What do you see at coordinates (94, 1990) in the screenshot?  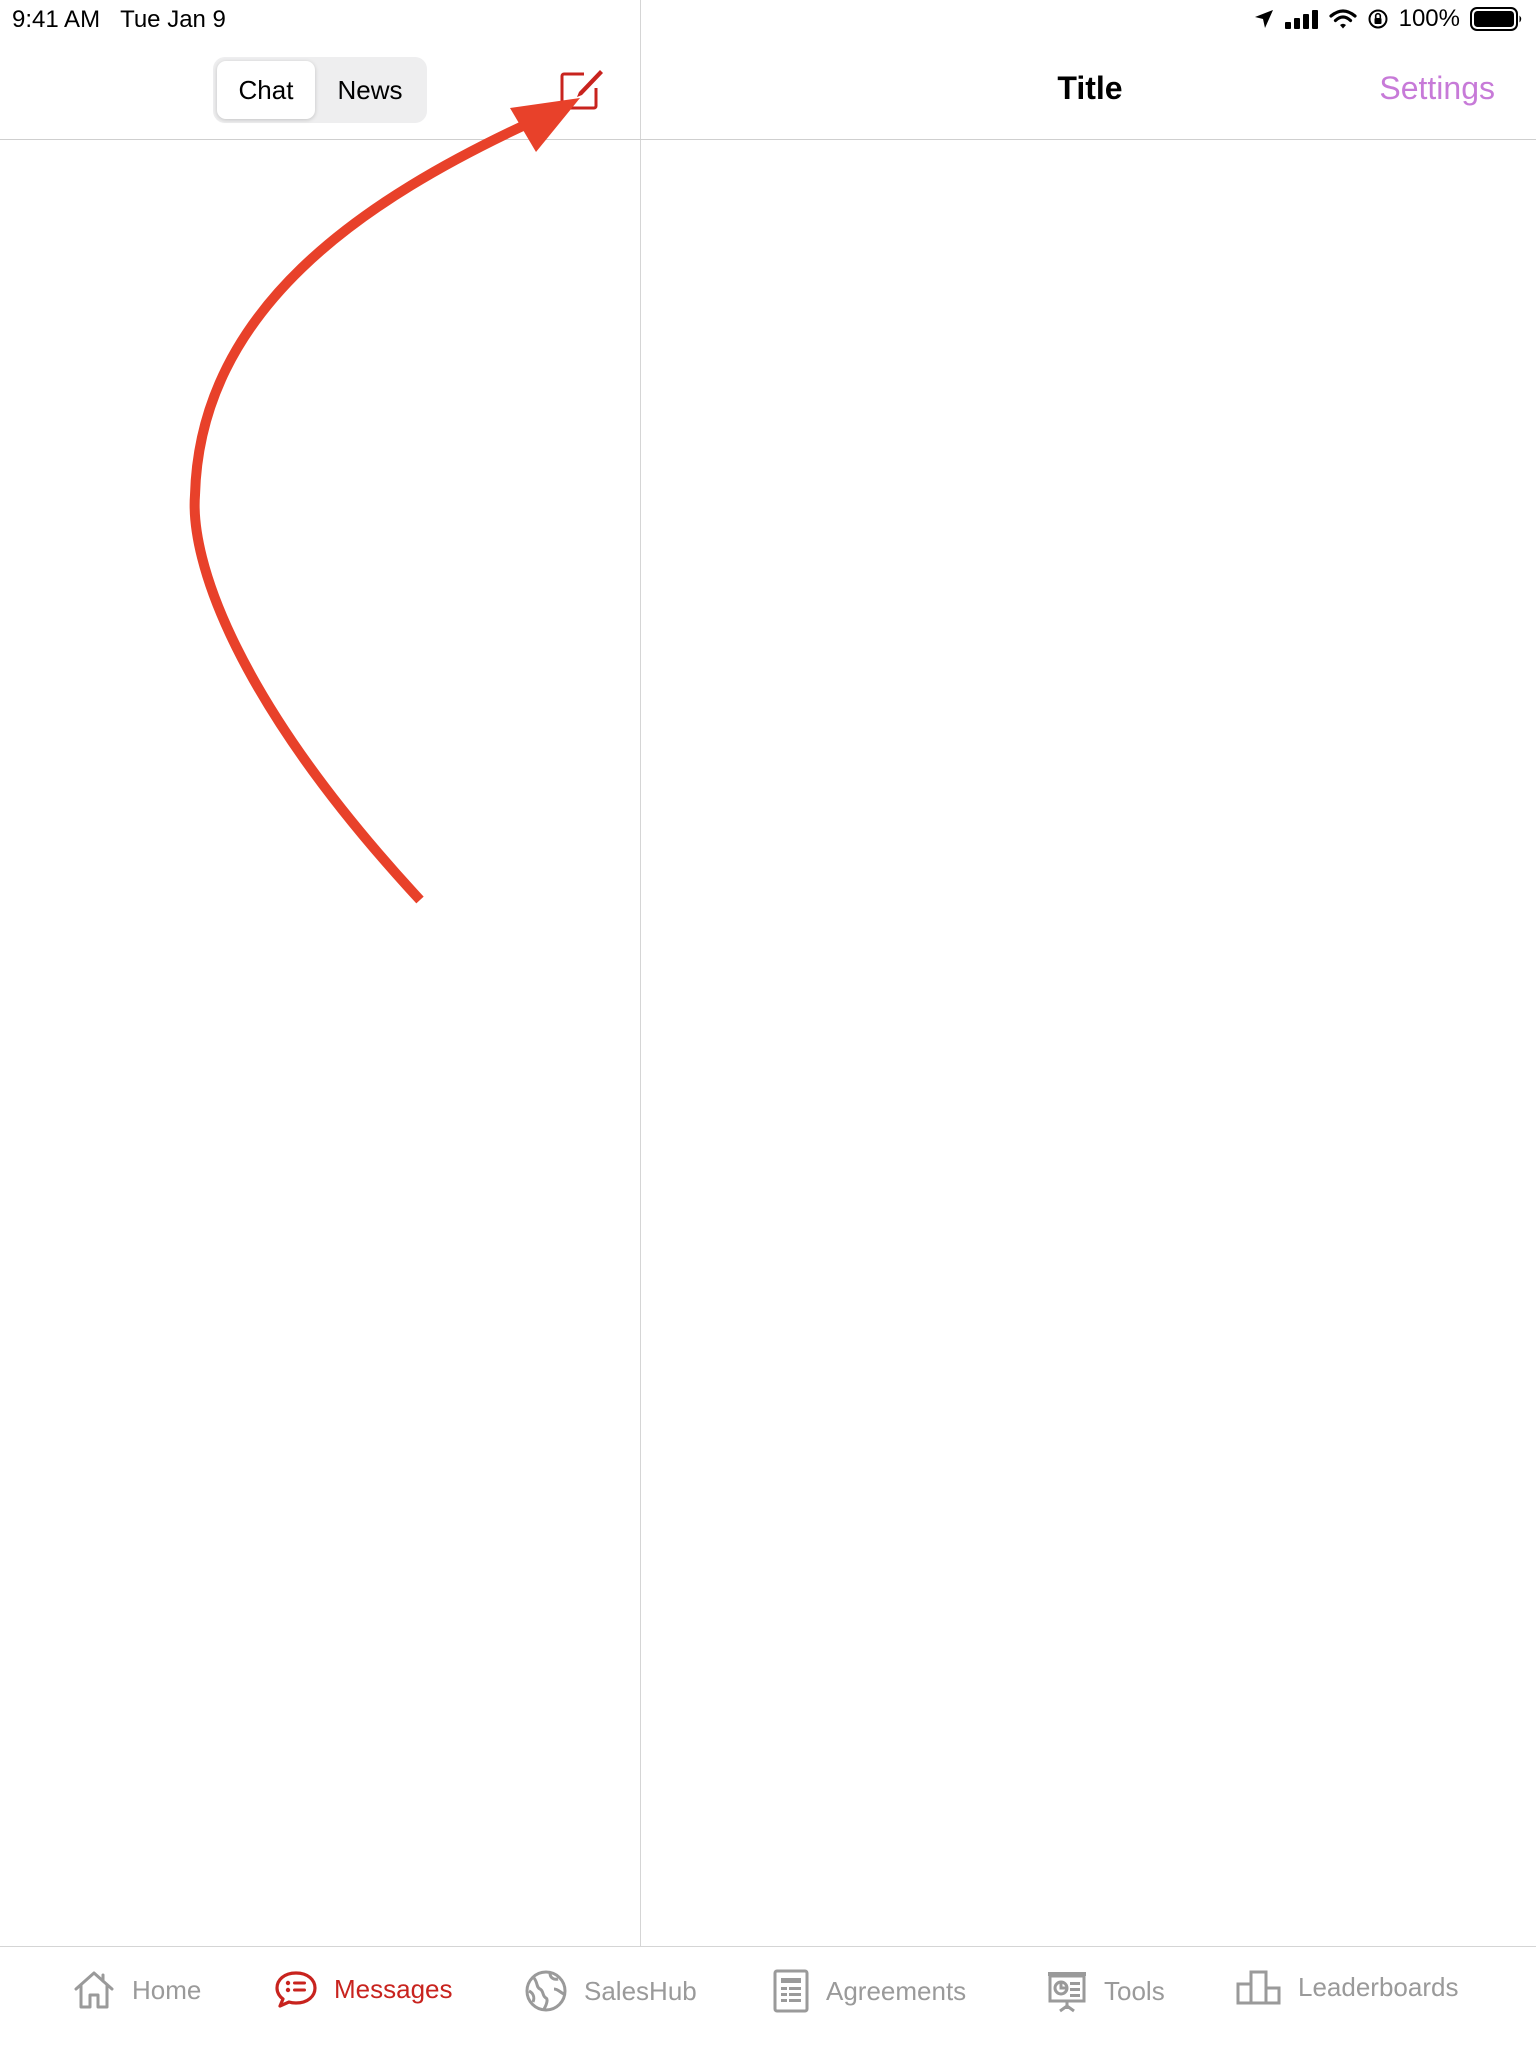 I see `home-icon` at bounding box center [94, 1990].